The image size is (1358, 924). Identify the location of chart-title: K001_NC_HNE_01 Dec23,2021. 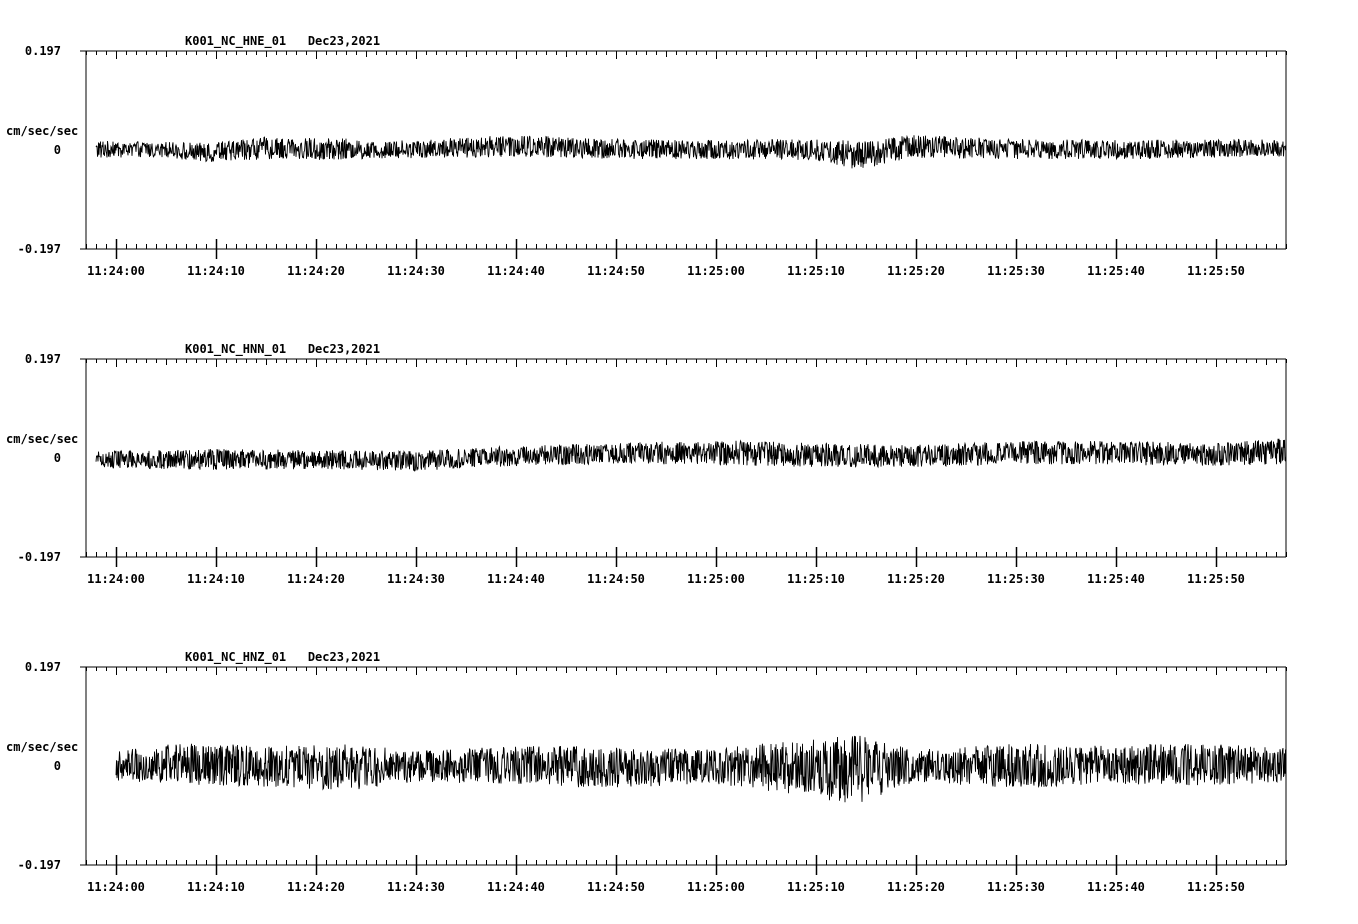
(282, 41).